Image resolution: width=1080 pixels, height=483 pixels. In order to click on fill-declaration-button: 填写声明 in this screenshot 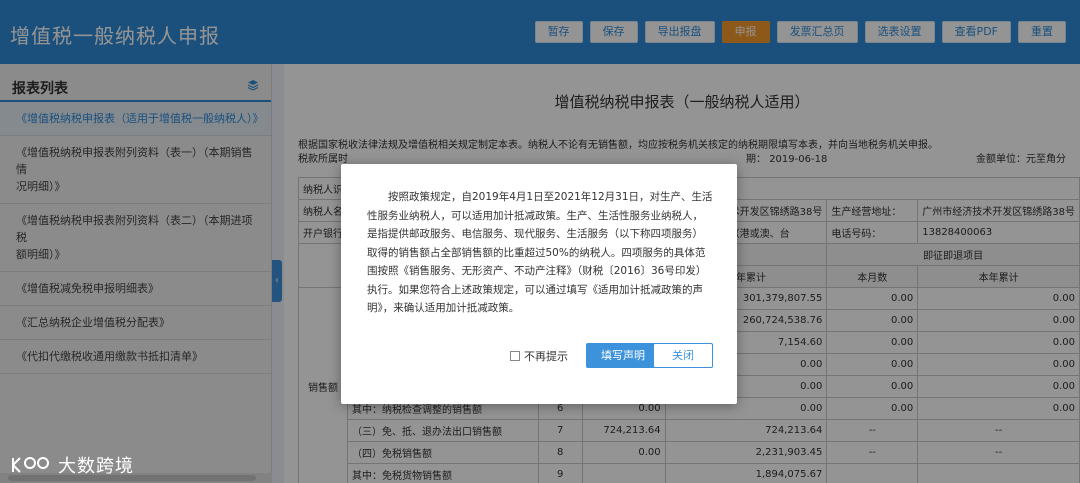, I will do `click(623, 355)`.